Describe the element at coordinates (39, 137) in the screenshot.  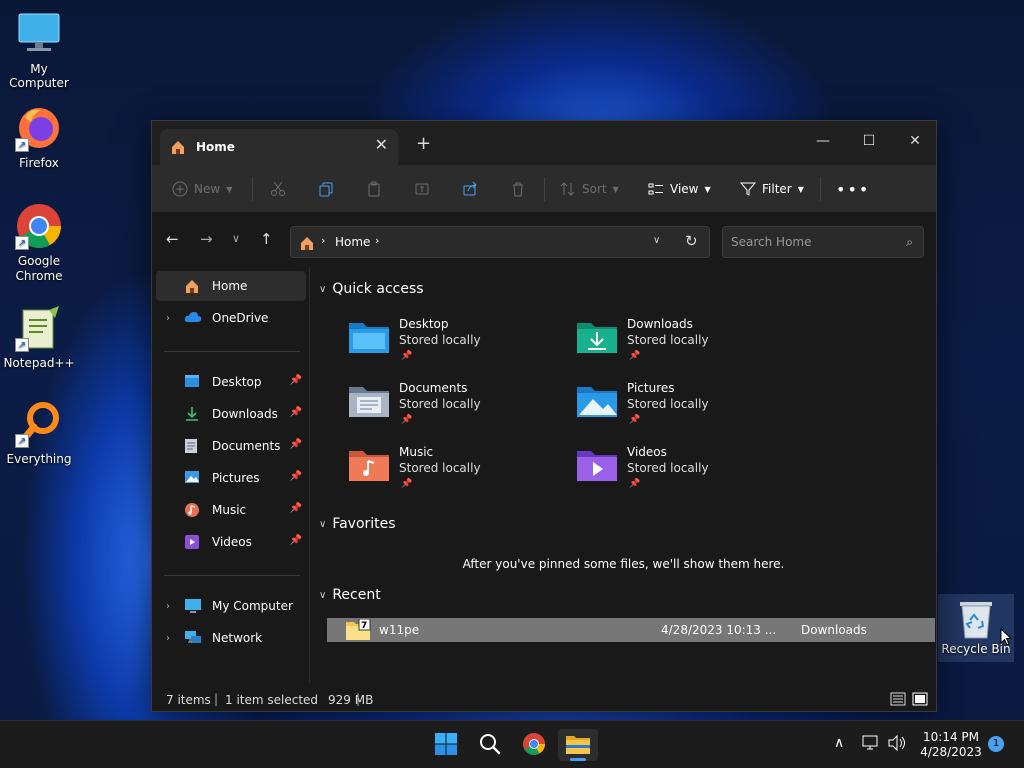
I see `desktop-icon-firefox: ↗ Firefox` at that location.